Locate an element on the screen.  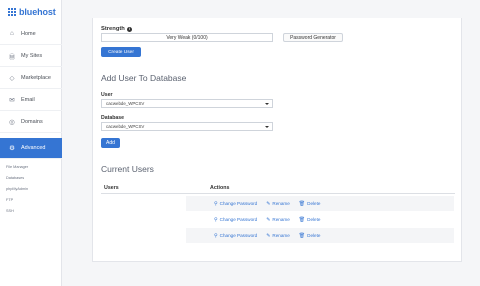
strength-label-text: Strength is located at coordinates (113, 29).